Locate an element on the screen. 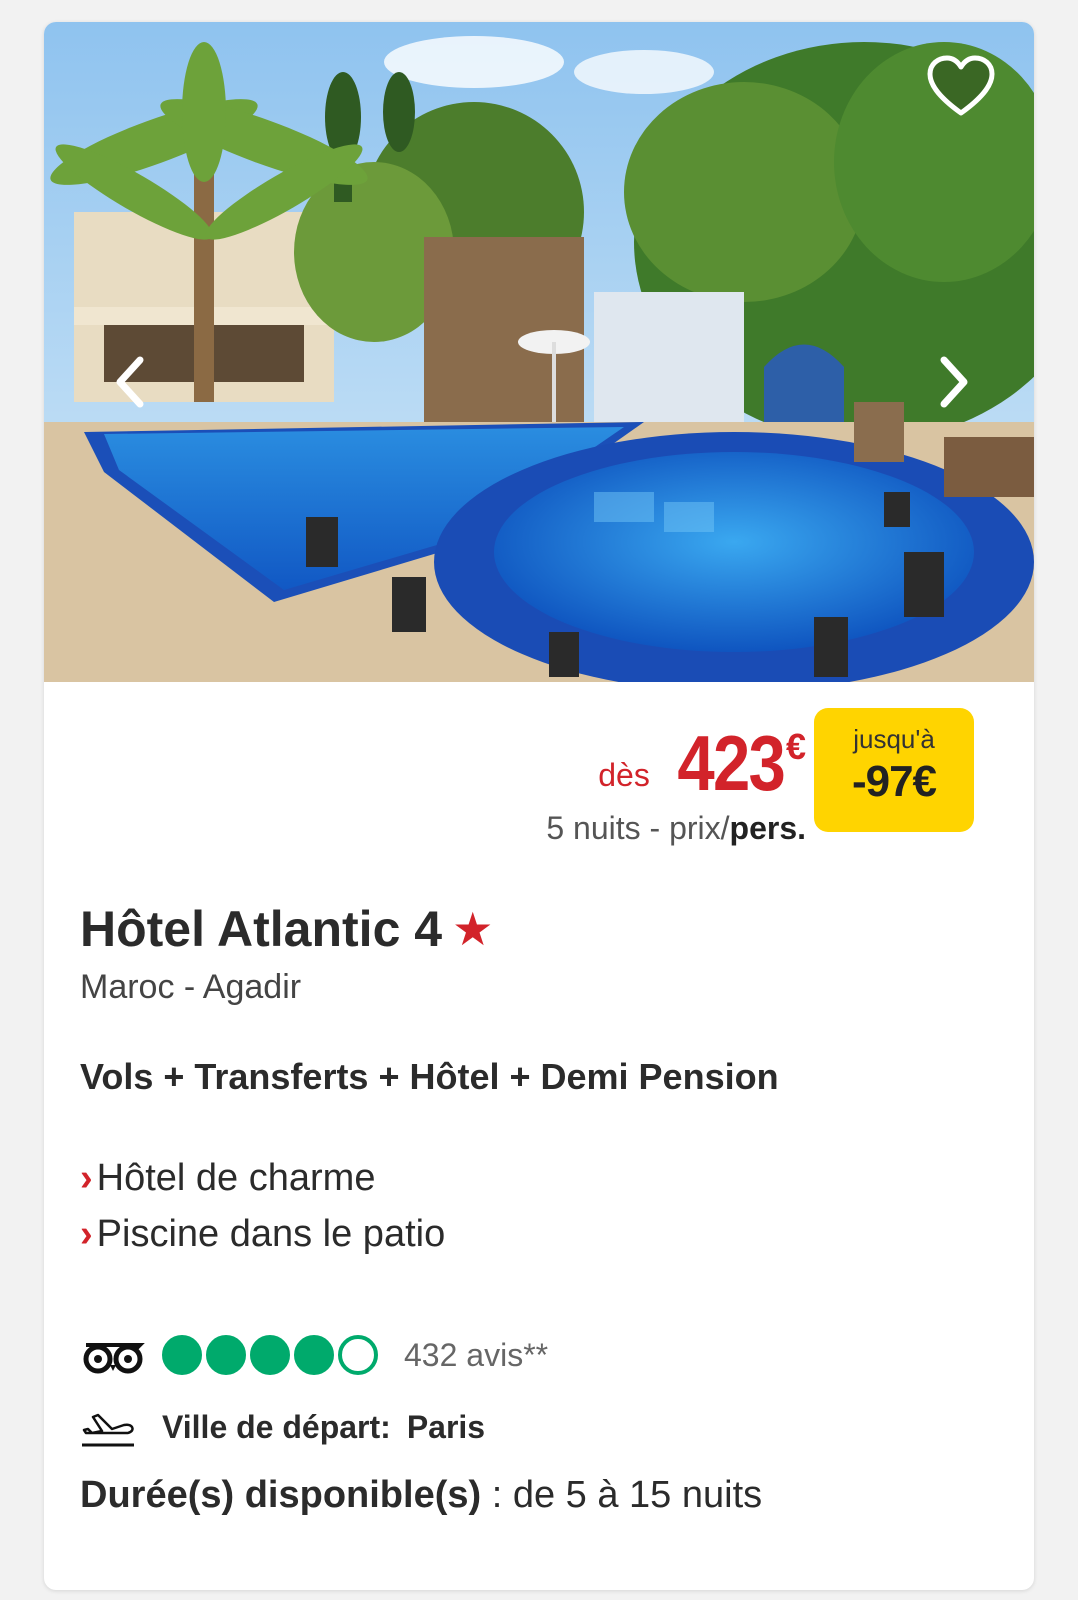 The width and height of the screenshot is (1078, 1600). price-currency: € is located at coordinates (795, 746).